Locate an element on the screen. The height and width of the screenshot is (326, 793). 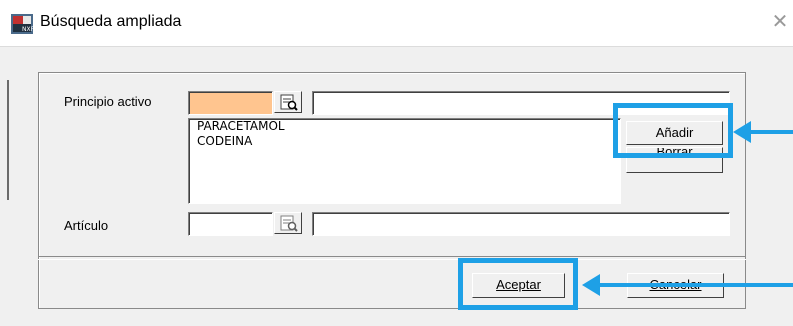
svg-text: NXF is located at coordinates (27, 29).